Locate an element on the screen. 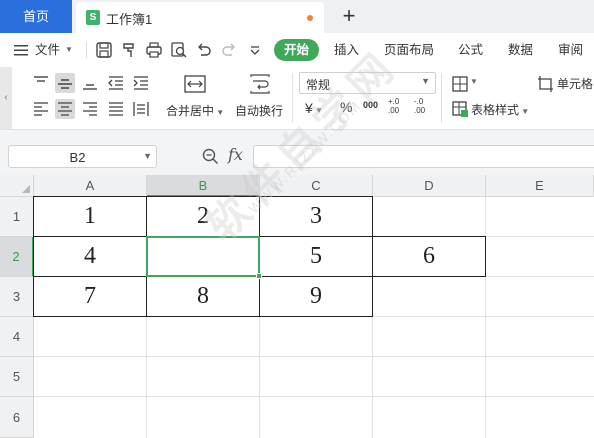 This screenshot has height=438, width=594. align-left-icon is located at coordinates (41, 109).